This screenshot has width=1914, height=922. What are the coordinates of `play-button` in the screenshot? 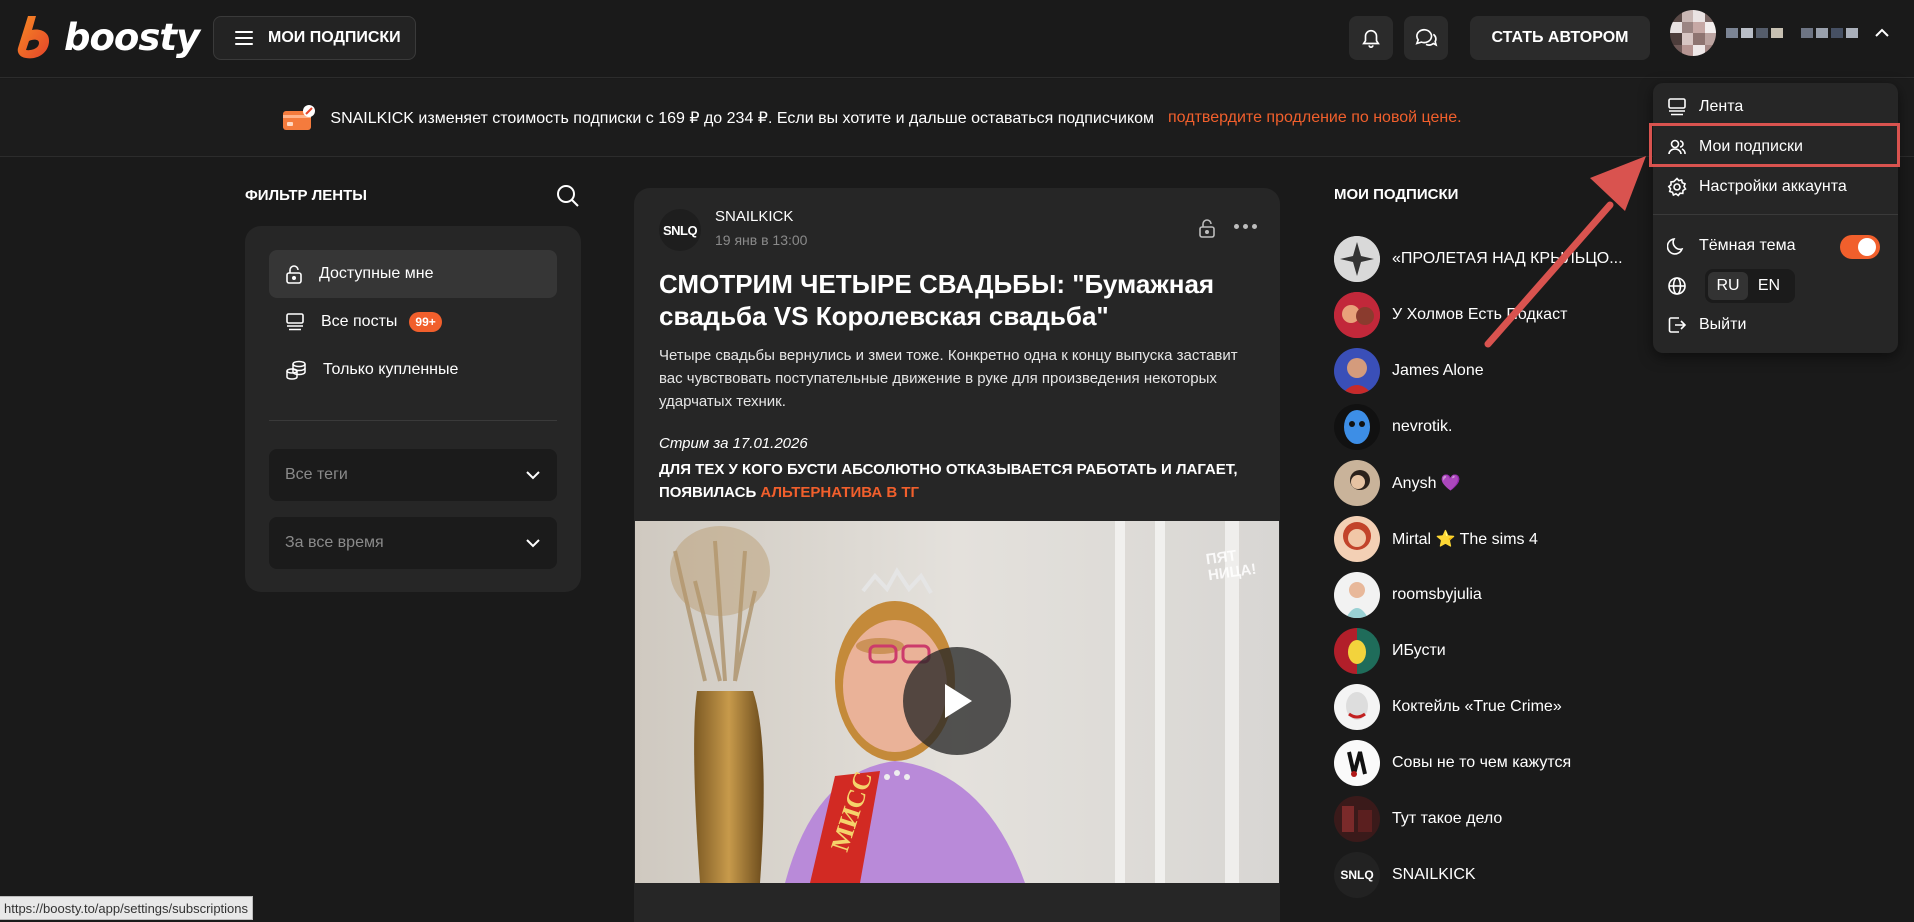 It's located at (957, 701).